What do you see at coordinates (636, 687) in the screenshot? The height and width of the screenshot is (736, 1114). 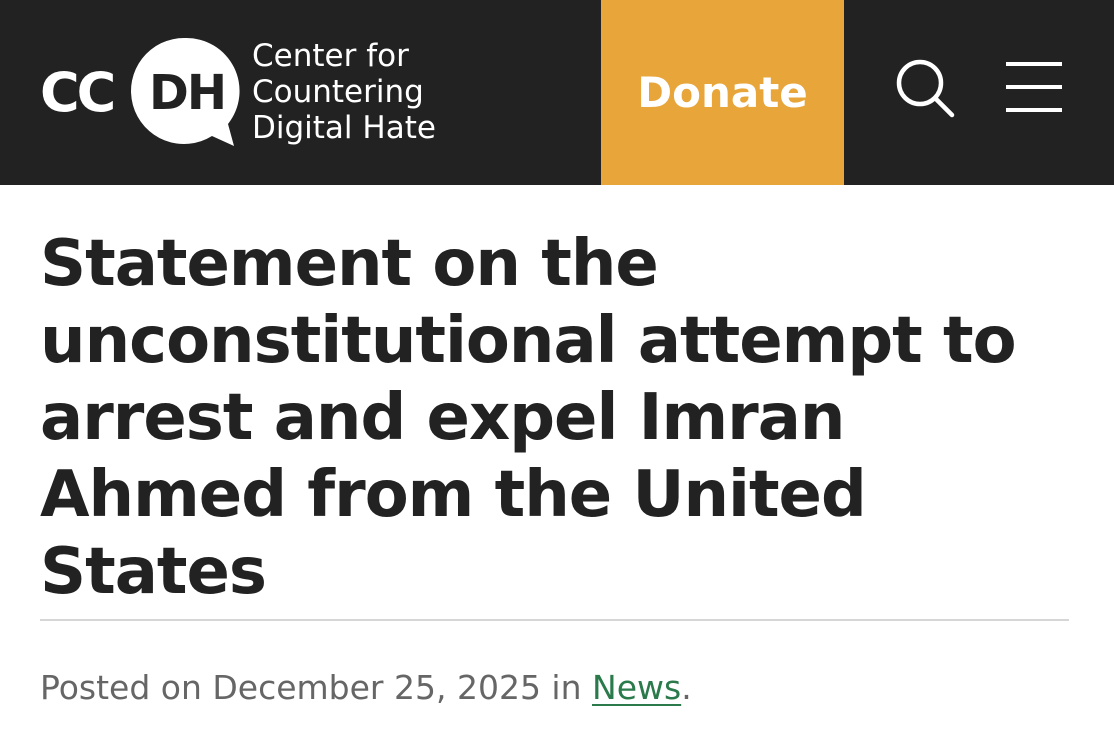 I see `category-link-news: News` at bounding box center [636, 687].